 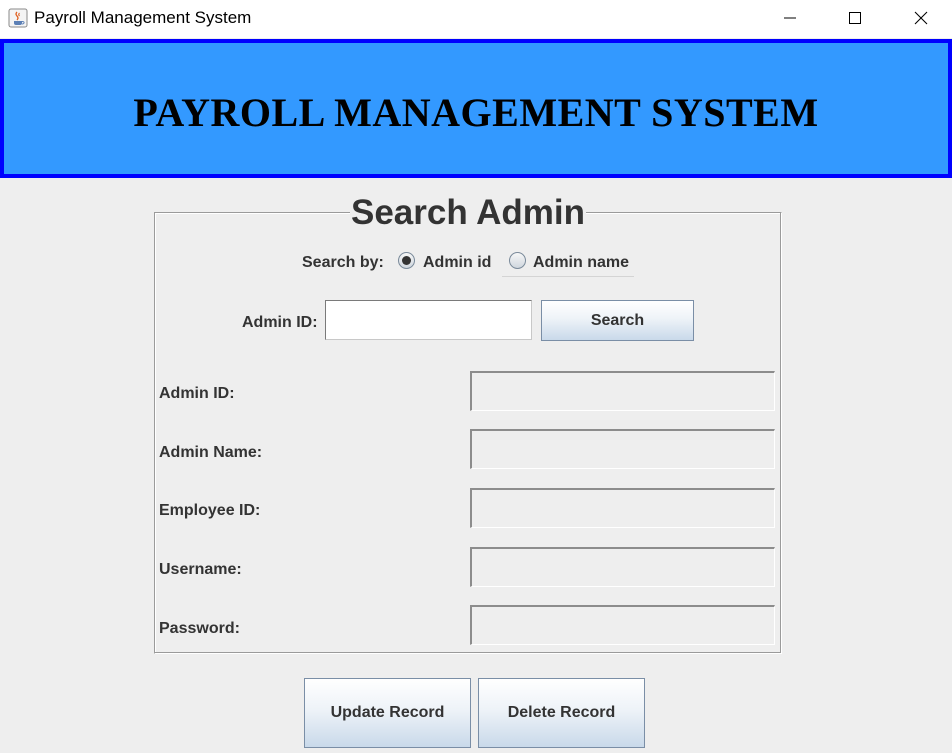 I want to click on search-by-label: Search by:, so click(x=343, y=262).